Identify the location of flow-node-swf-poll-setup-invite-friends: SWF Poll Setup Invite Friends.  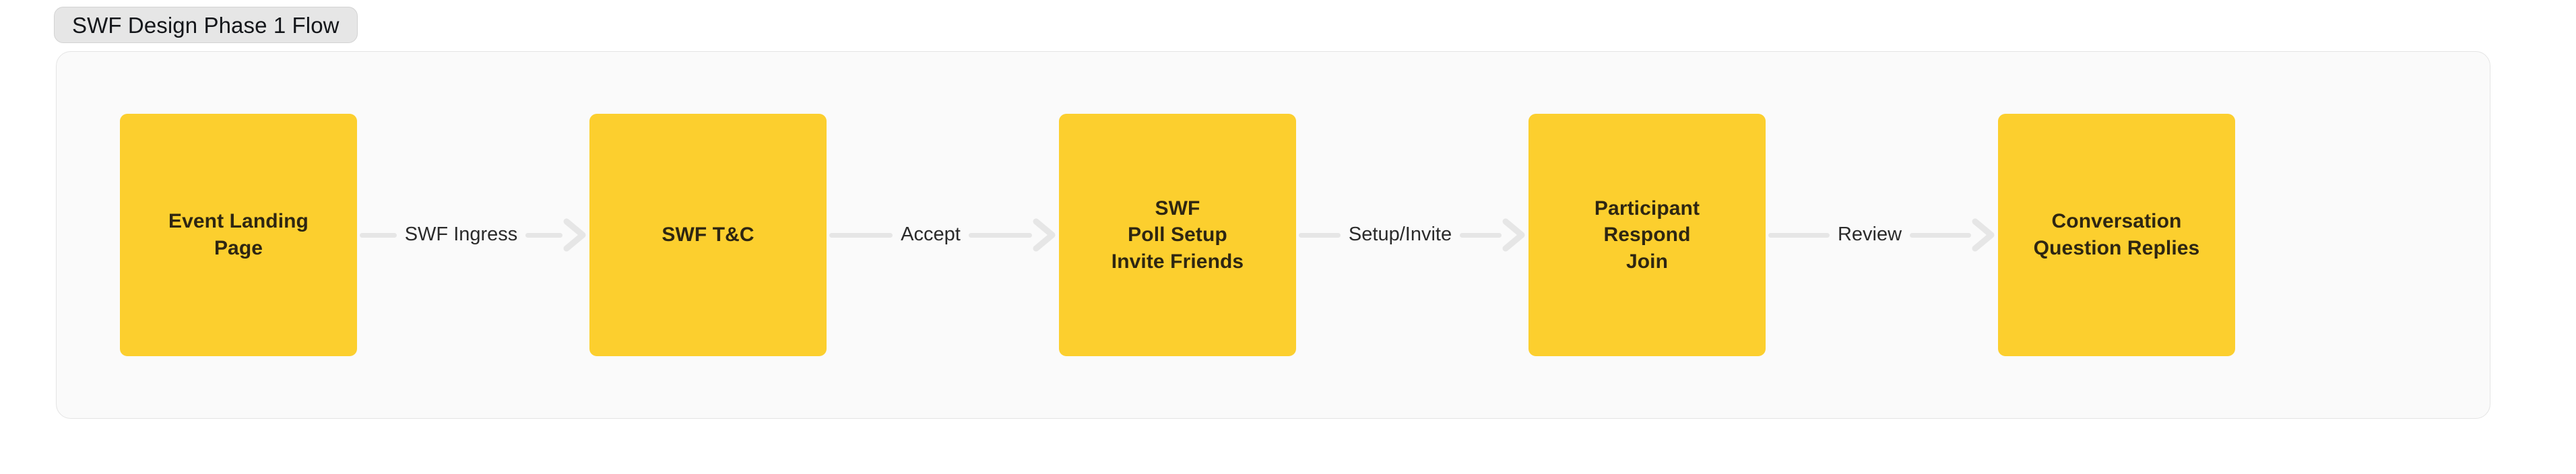
(1178, 235).